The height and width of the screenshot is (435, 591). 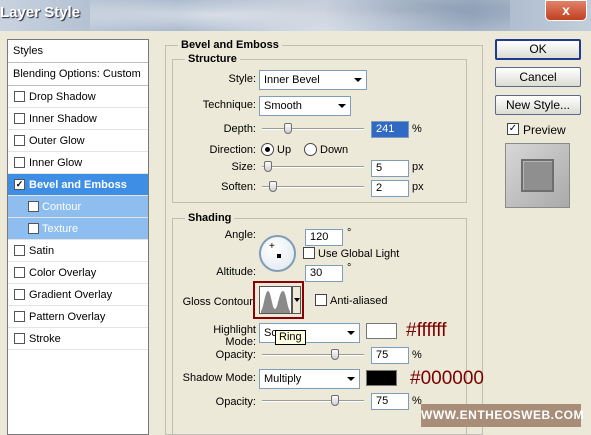 I want to click on shadow-opacity-slider, so click(x=313, y=400).